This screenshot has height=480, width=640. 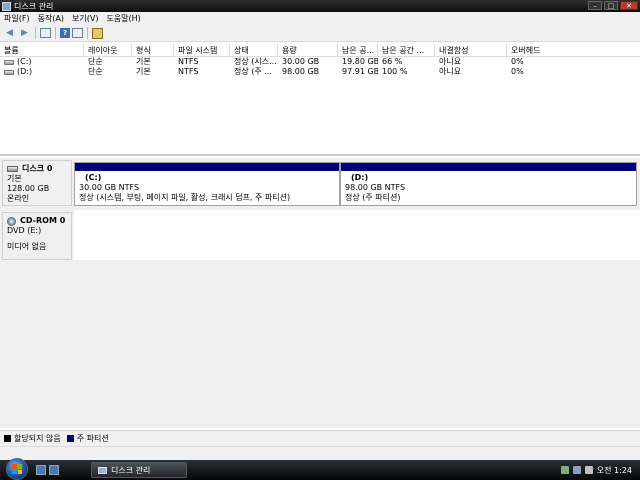 What do you see at coordinates (153, 50) in the screenshot?
I see `column-header-type: 형식` at bounding box center [153, 50].